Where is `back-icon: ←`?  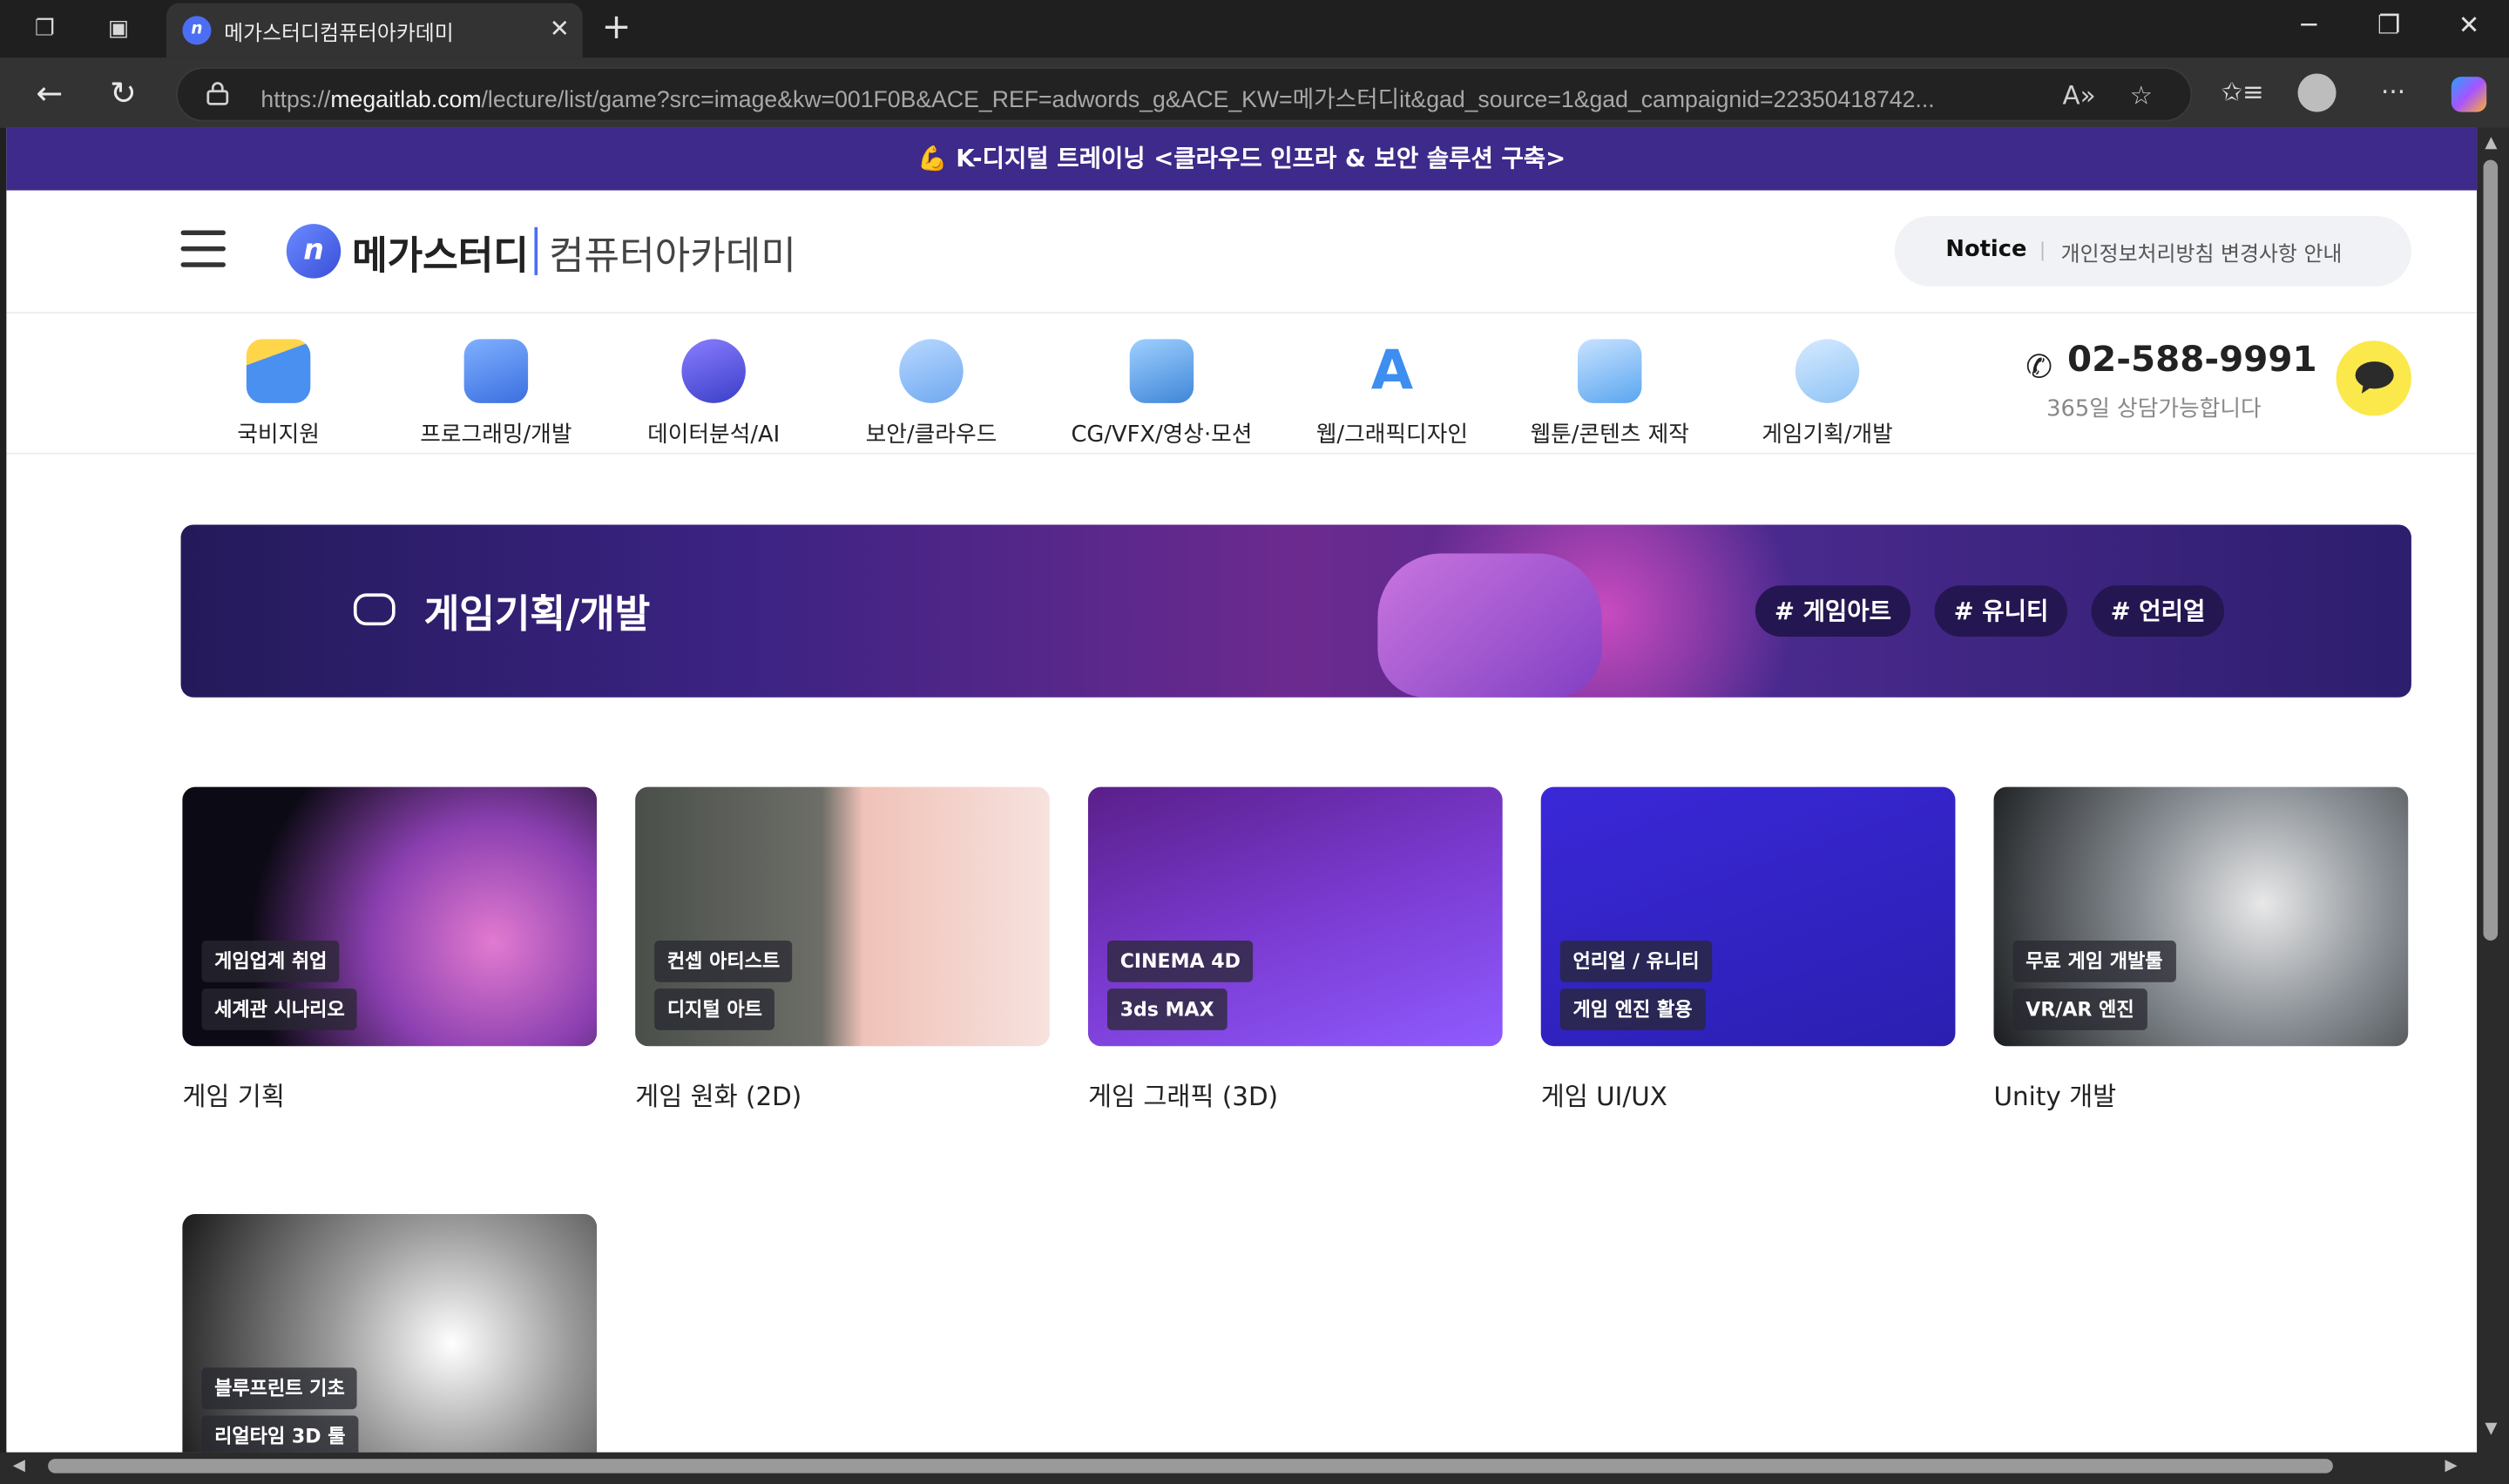
back-icon: ← is located at coordinates (49, 92).